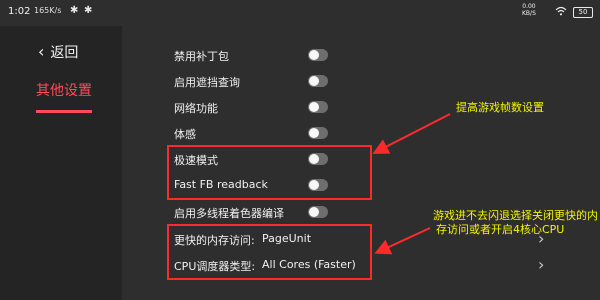 Image resolution: width=600 pixels, height=300 pixels. What do you see at coordinates (402, 241) in the screenshot?
I see `arrow-to-memory-cpu` at bounding box center [402, 241].